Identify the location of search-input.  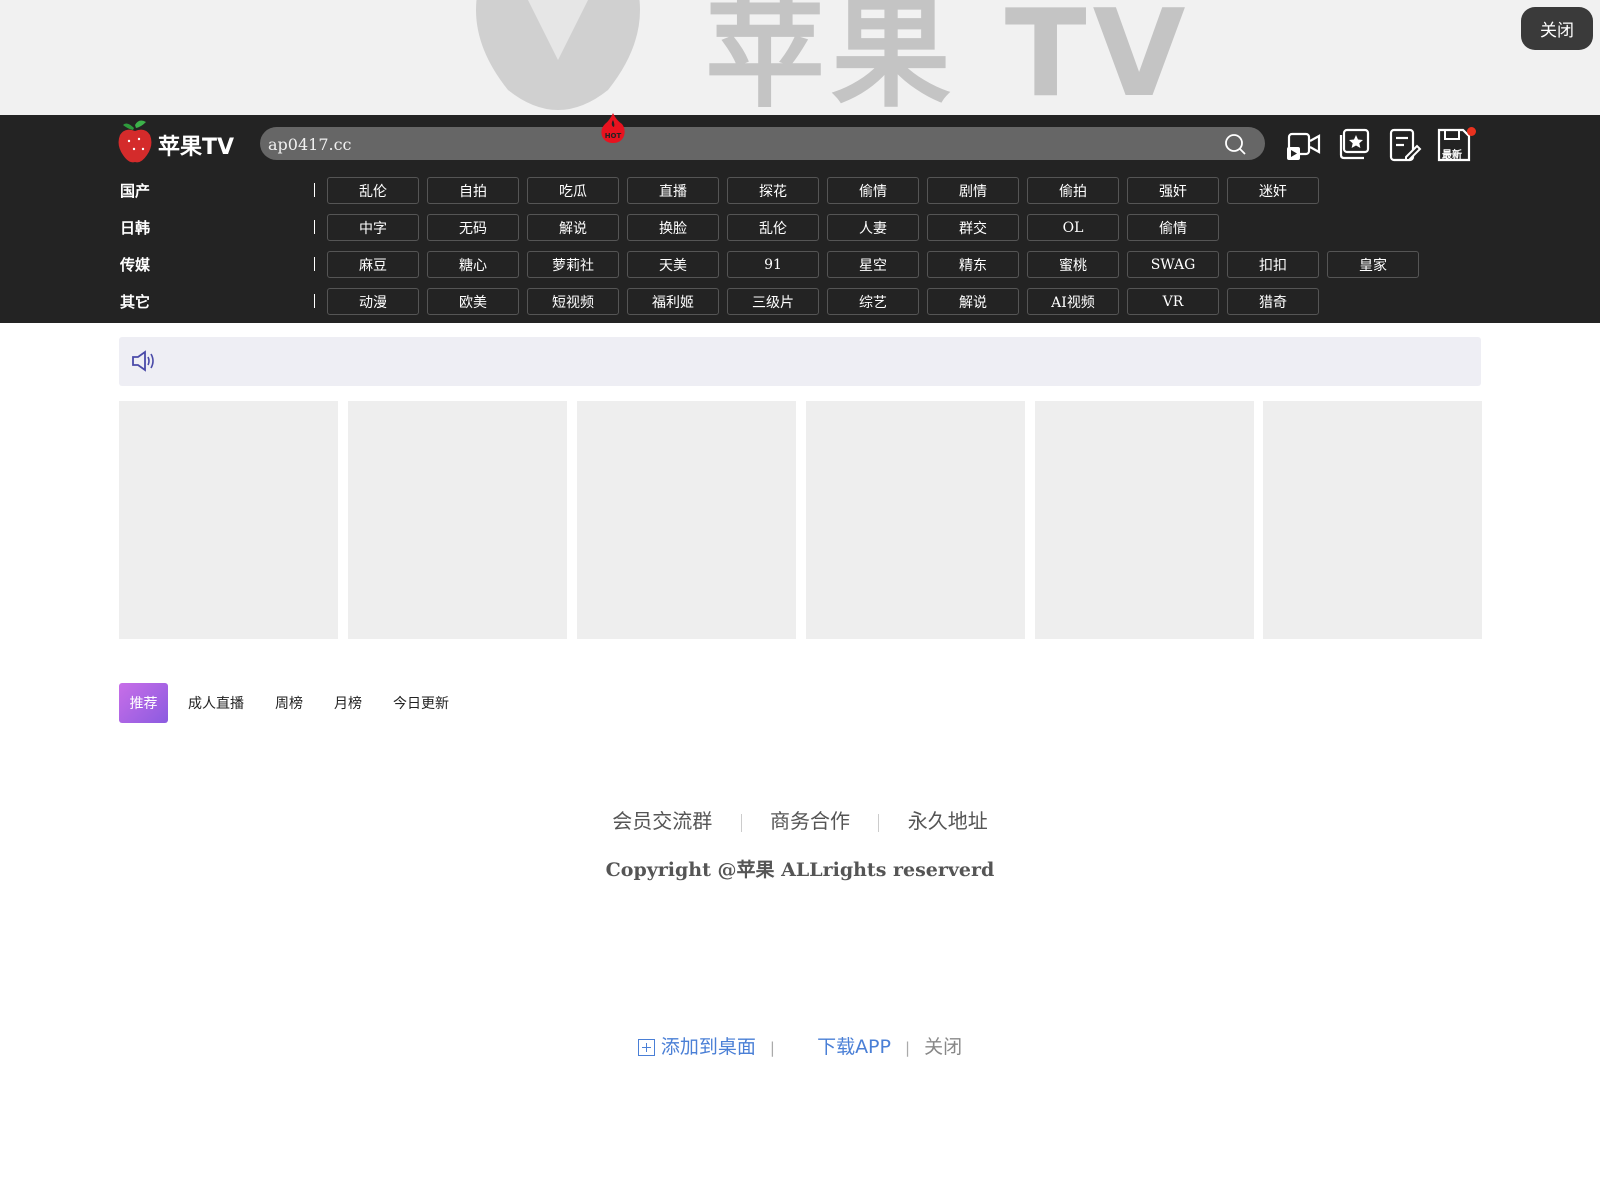
(738, 144).